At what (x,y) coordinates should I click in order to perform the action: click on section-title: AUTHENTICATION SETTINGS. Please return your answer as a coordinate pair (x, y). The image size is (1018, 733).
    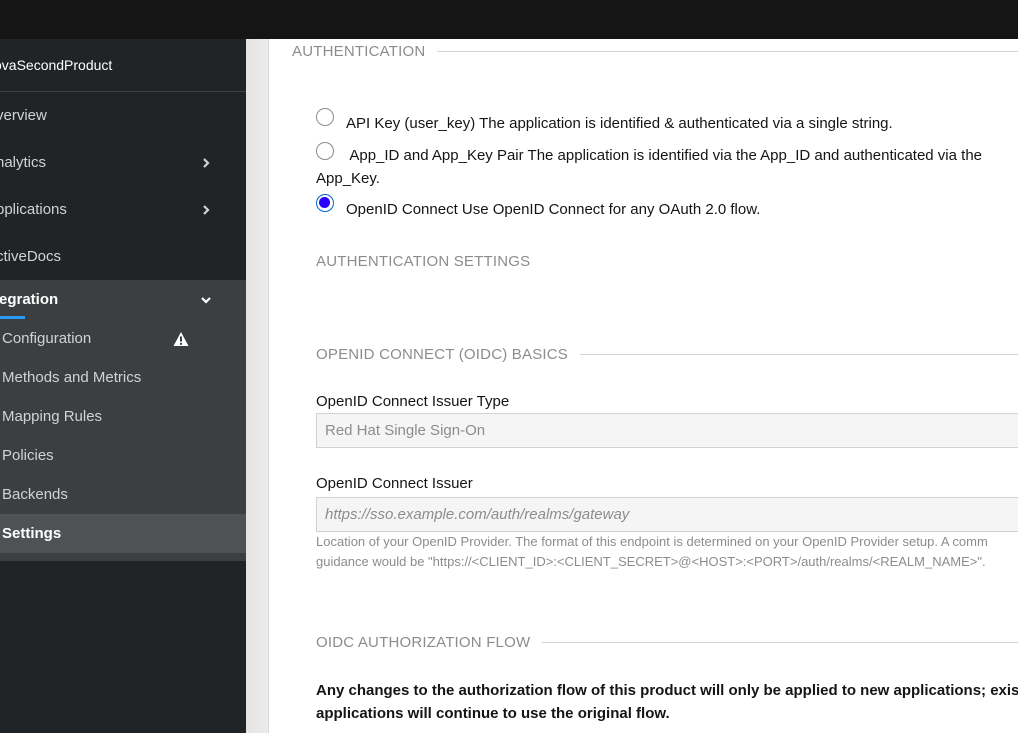
    Looking at the image, I should click on (423, 261).